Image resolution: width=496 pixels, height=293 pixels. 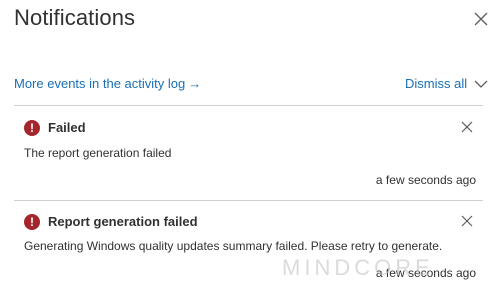 I want to click on dismiss-all-button: Dismiss all, so click(x=436, y=83).